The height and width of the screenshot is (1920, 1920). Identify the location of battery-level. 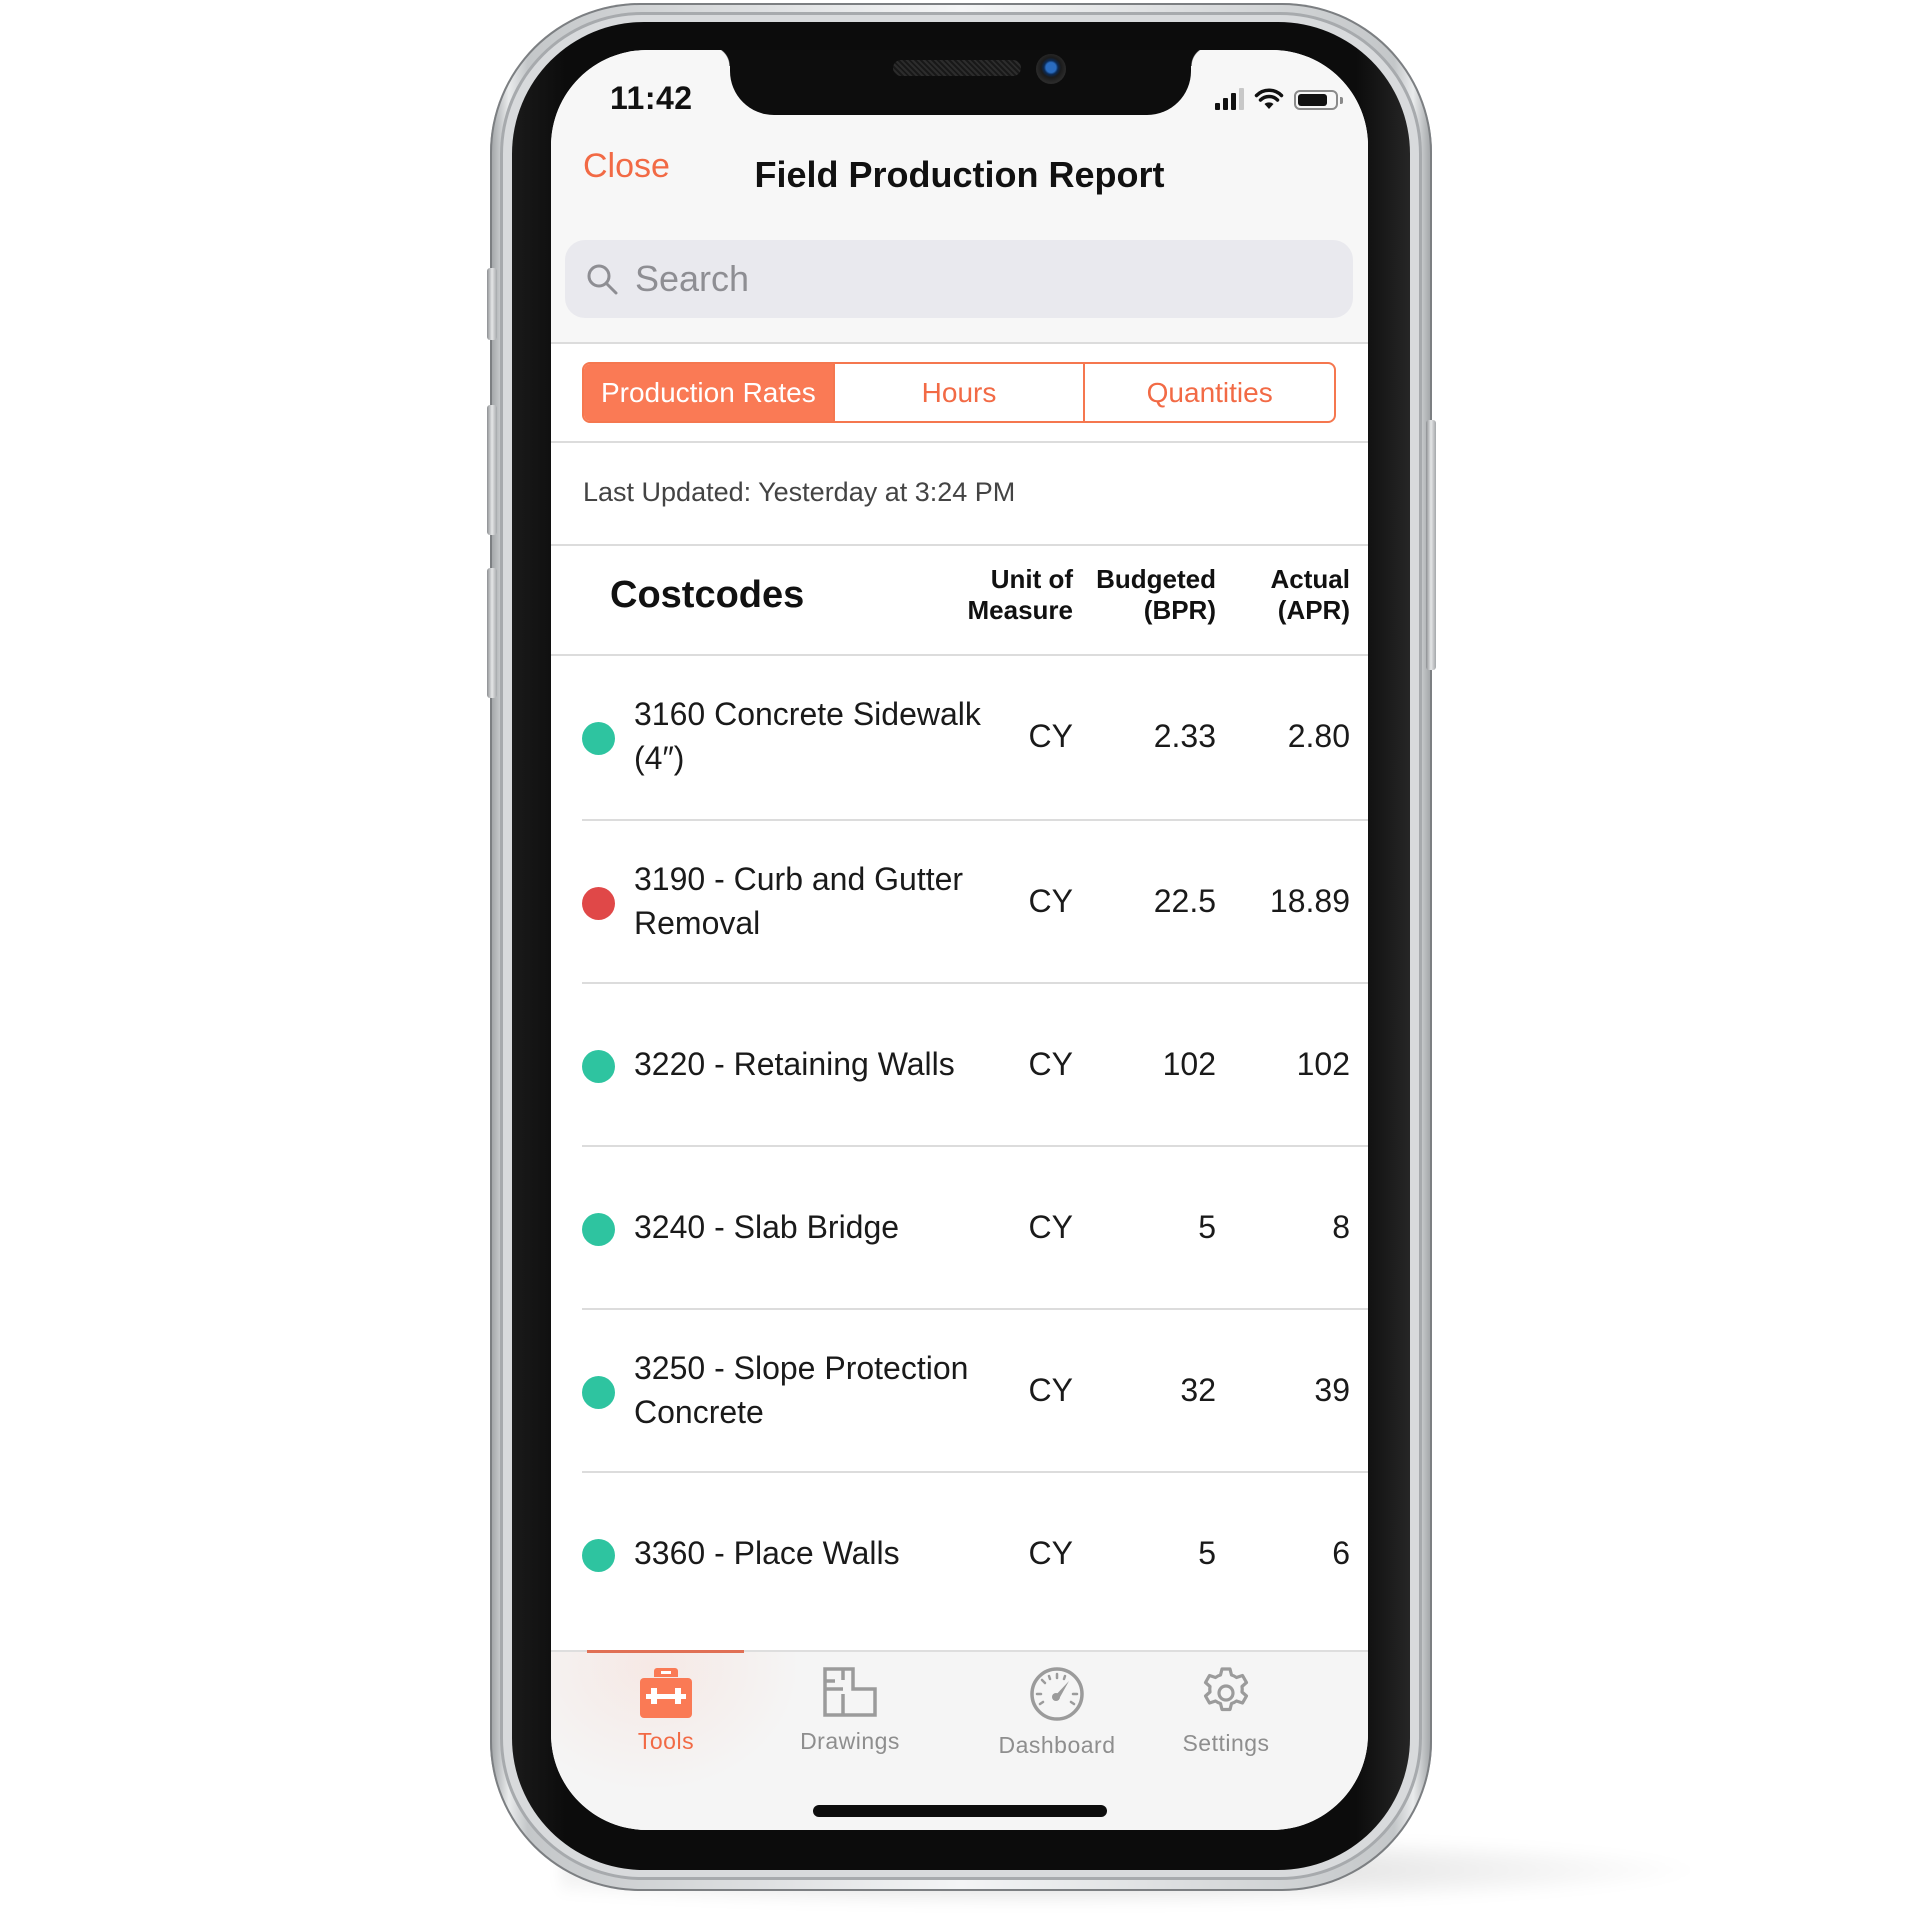
(1312, 100).